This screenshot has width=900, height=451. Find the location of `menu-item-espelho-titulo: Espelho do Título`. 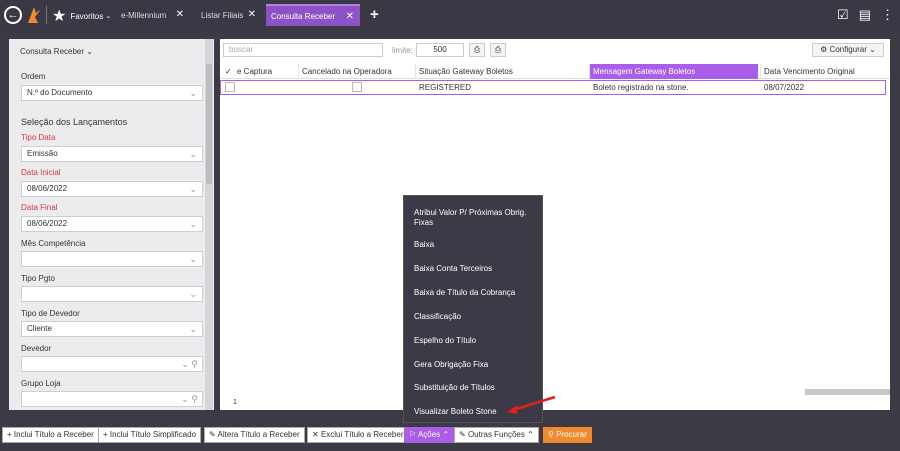

menu-item-espelho-titulo: Espelho do Título is located at coordinates (476, 341).